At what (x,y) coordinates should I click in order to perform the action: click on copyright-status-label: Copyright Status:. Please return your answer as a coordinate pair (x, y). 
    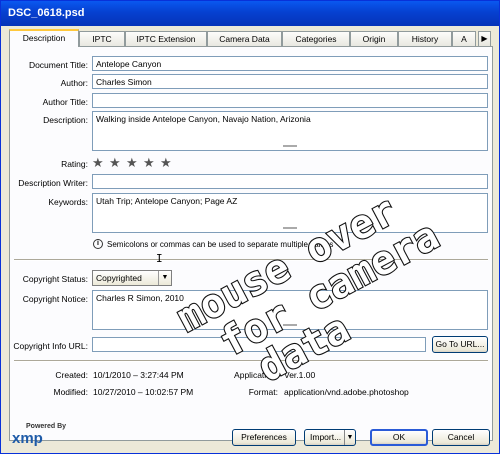
    Looking at the image, I should click on (55, 279).